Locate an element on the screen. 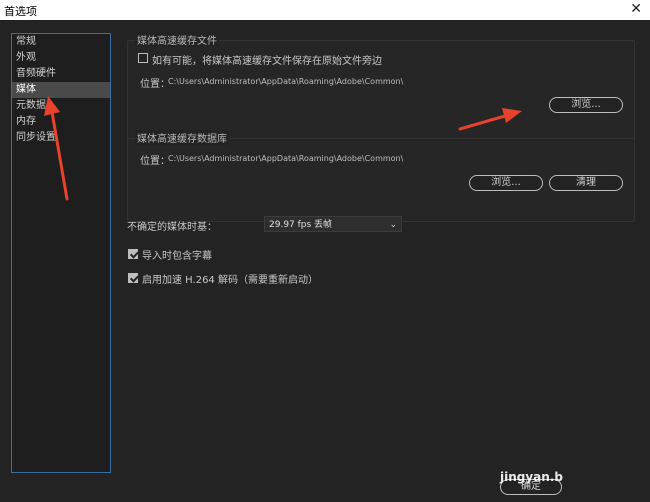 The height and width of the screenshot is (502, 650). arrow-to-media-item is located at coordinates (56, 148).